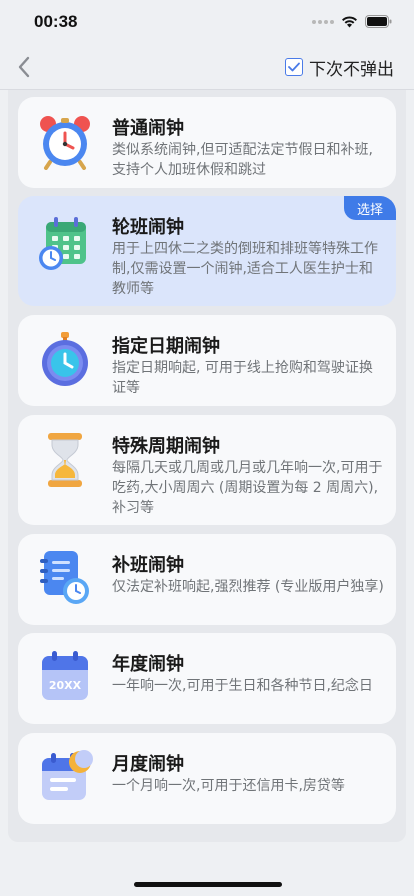  Describe the element at coordinates (166, 446) in the screenshot. I see `card-title: 特殊周期闹钟` at that location.